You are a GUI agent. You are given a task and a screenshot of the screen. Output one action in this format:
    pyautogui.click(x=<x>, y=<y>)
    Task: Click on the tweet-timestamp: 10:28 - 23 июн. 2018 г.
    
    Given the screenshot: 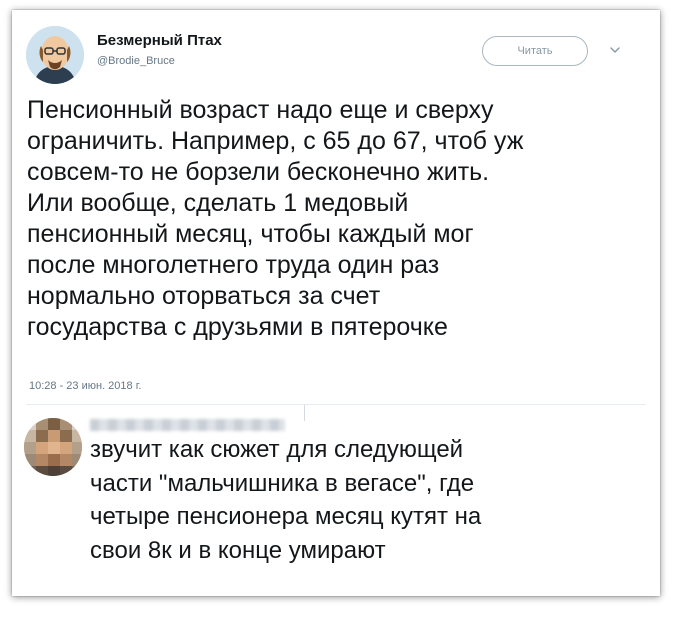 What is the action you would take?
    pyautogui.click(x=85, y=386)
    